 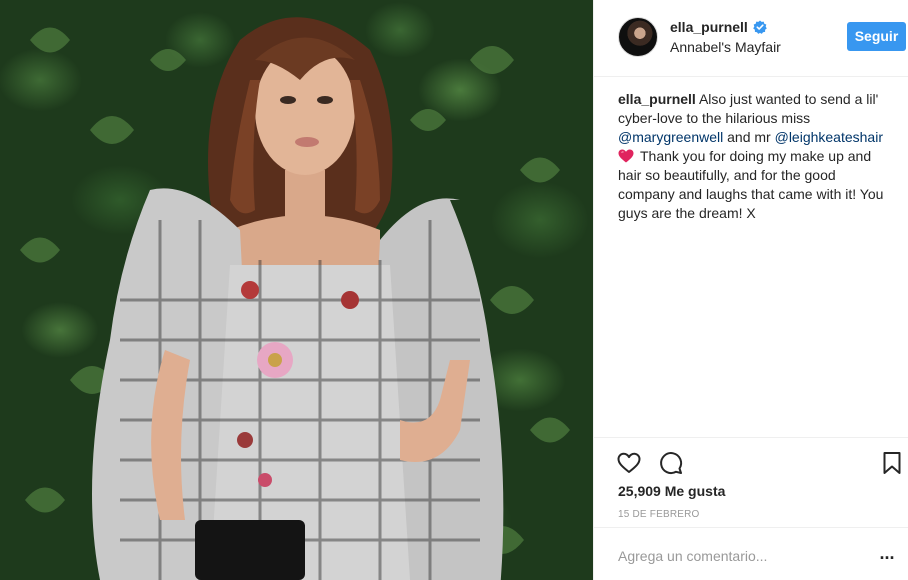 What do you see at coordinates (749, 137) in the screenshot?
I see `caption-text-part-2: and mr` at bounding box center [749, 137].